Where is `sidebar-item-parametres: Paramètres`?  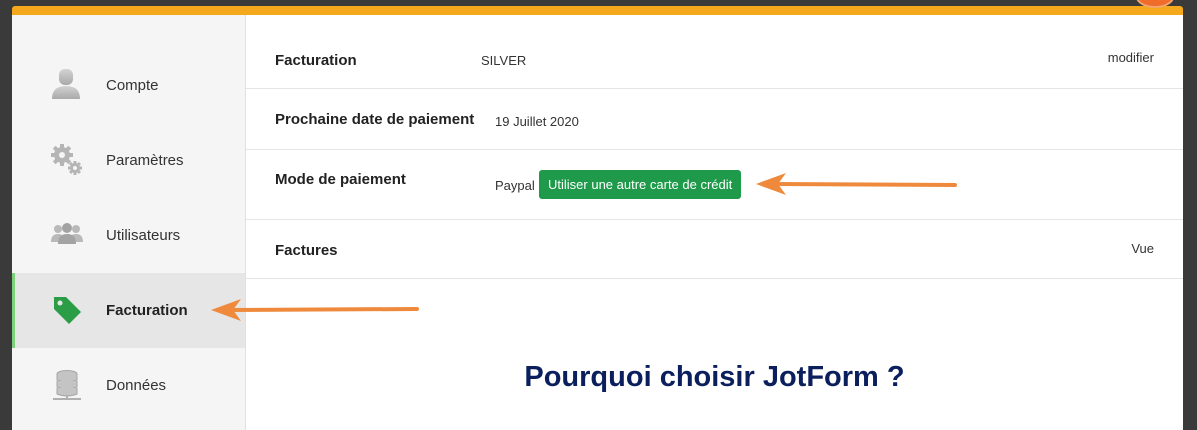
sidebar-item-parametres: Paramètres is located at coordinates (128, 160).